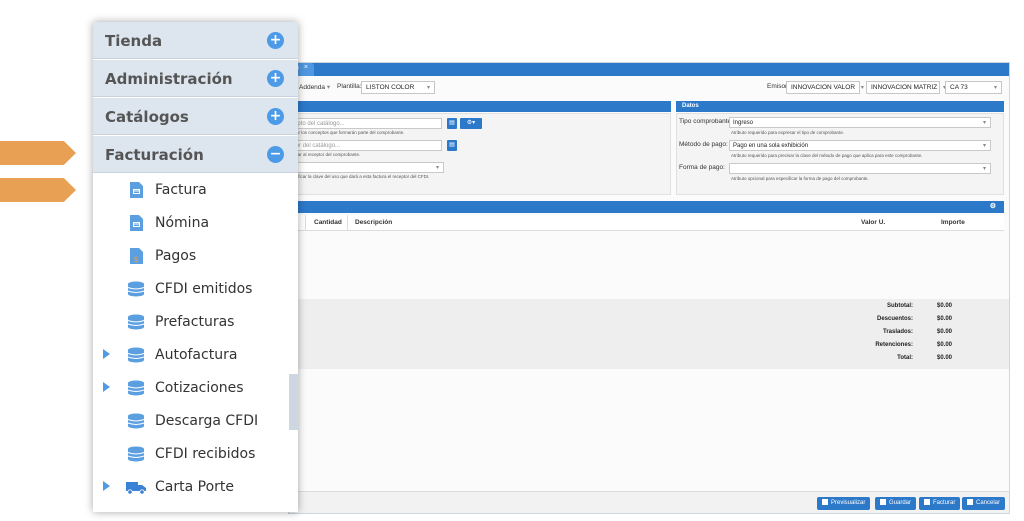 Image resolution: width=1024 pixels, height=521 pixels. Describe the element at coordinates (860, 145) in the screenshot. I see `metodo-select: Pago en una sola exhibición ▾` at that location.